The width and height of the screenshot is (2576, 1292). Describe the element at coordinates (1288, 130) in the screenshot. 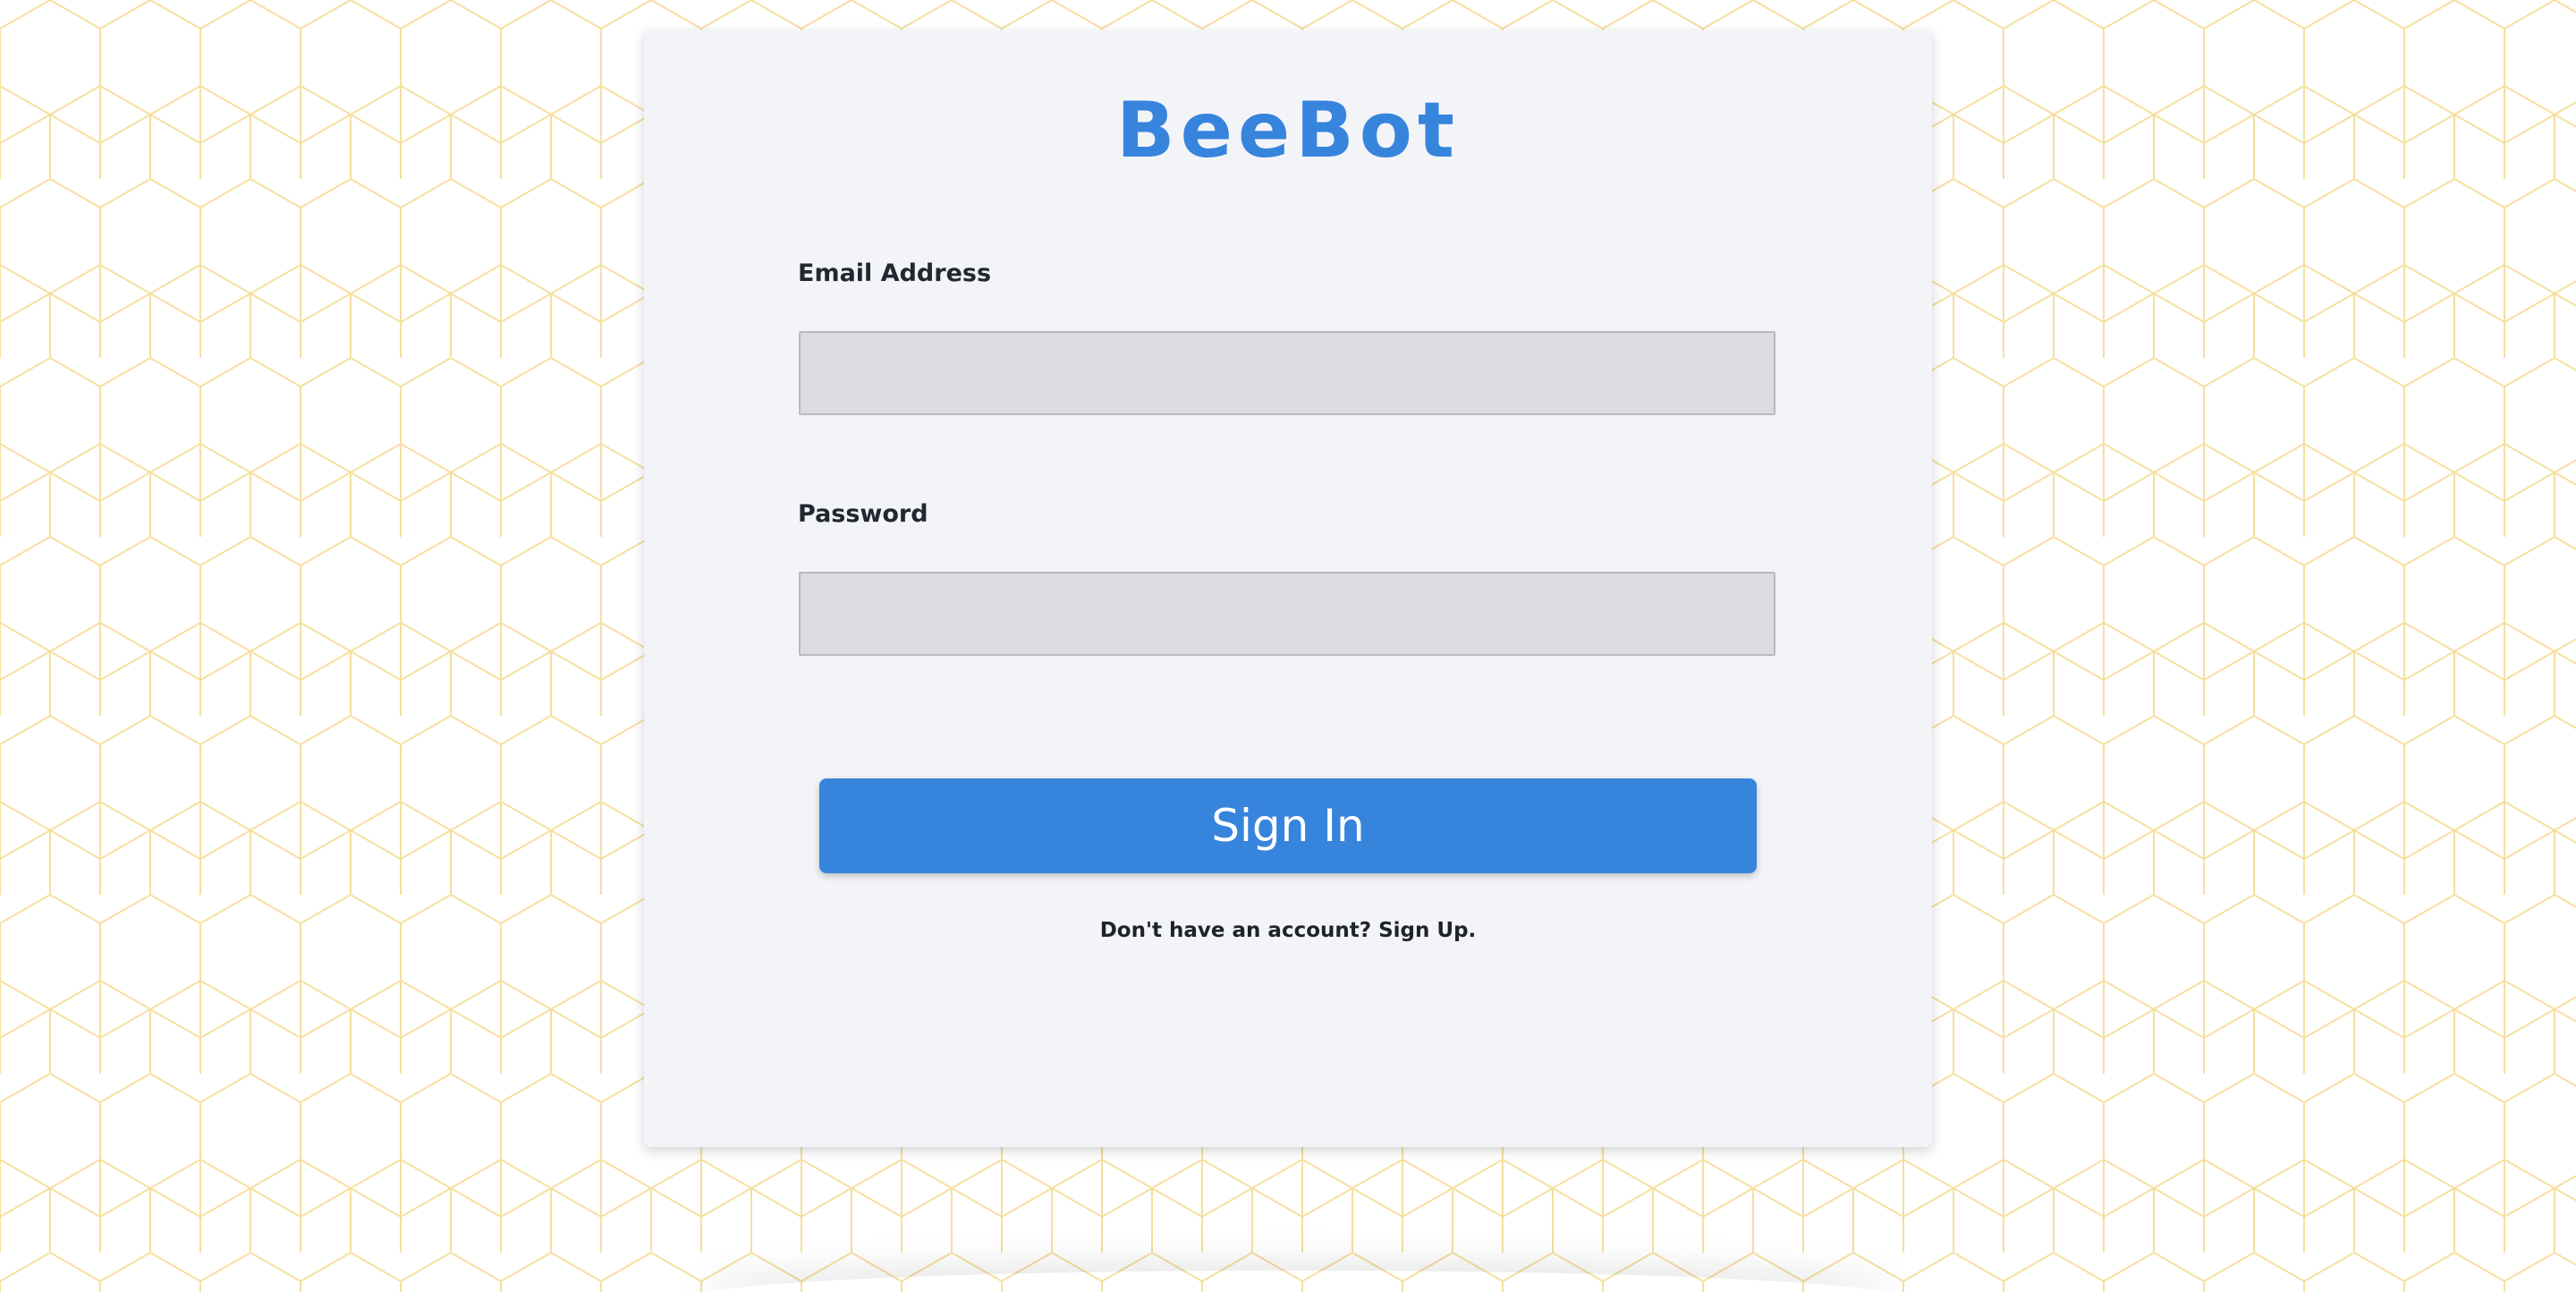

I see `brand-logo: BeeBot` at that location.